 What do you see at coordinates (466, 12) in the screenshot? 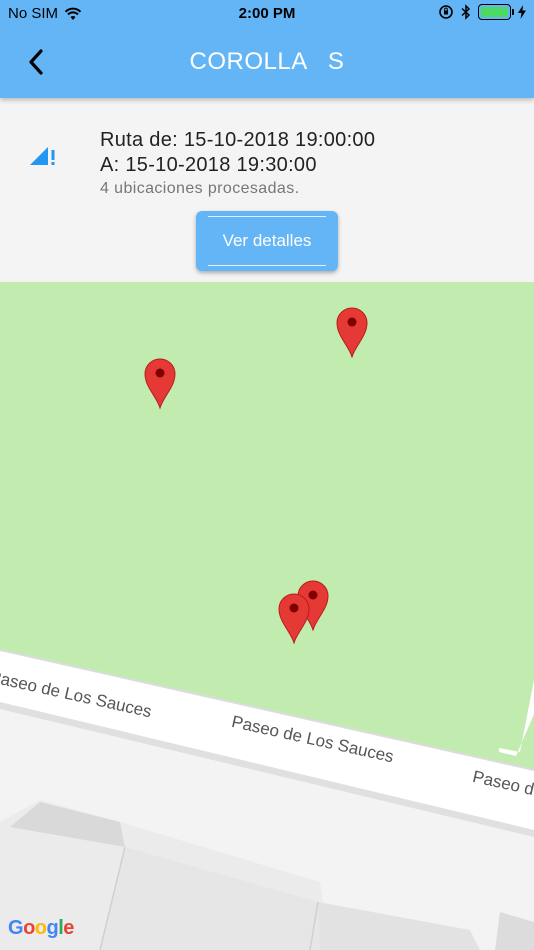
I see `bluetooth-icon` at bounding box center [466, 12].